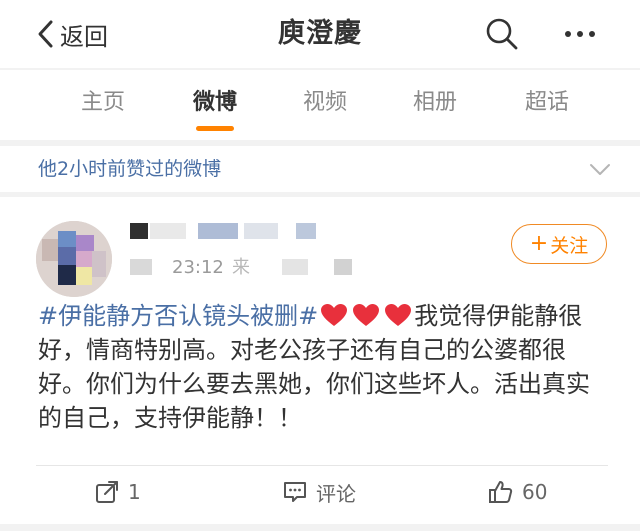  What do you see at coordinates (580, 34) in the screenshot?
I see `more-icon` at bounding box center [580, 34].